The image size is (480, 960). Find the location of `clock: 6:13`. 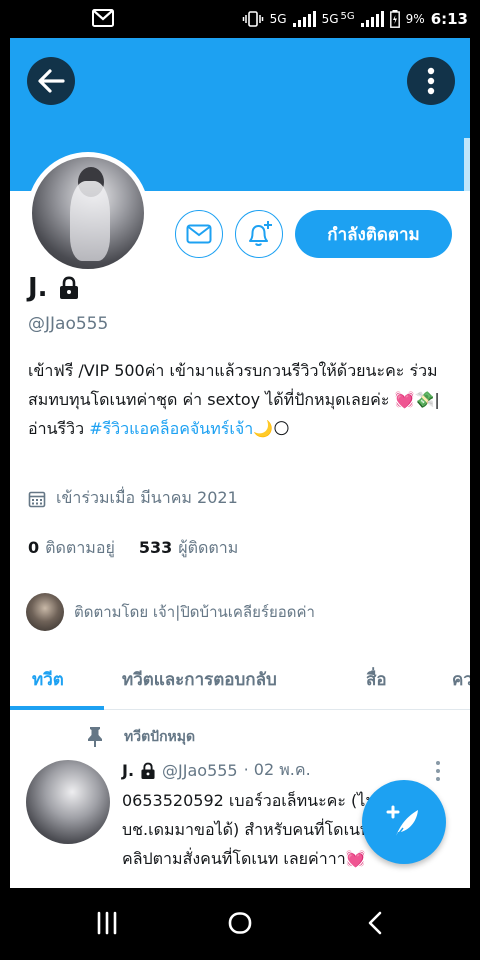

clock: 6:13 is located at coordinates (449, 19).